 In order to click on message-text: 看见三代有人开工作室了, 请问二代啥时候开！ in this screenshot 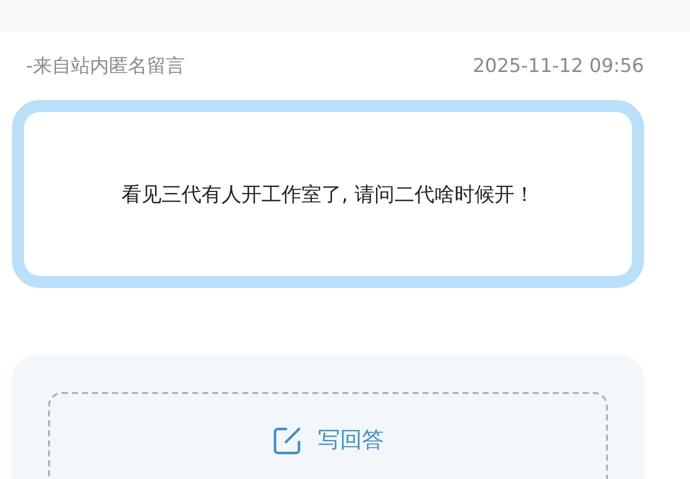, I will do `click(328, 194)`.